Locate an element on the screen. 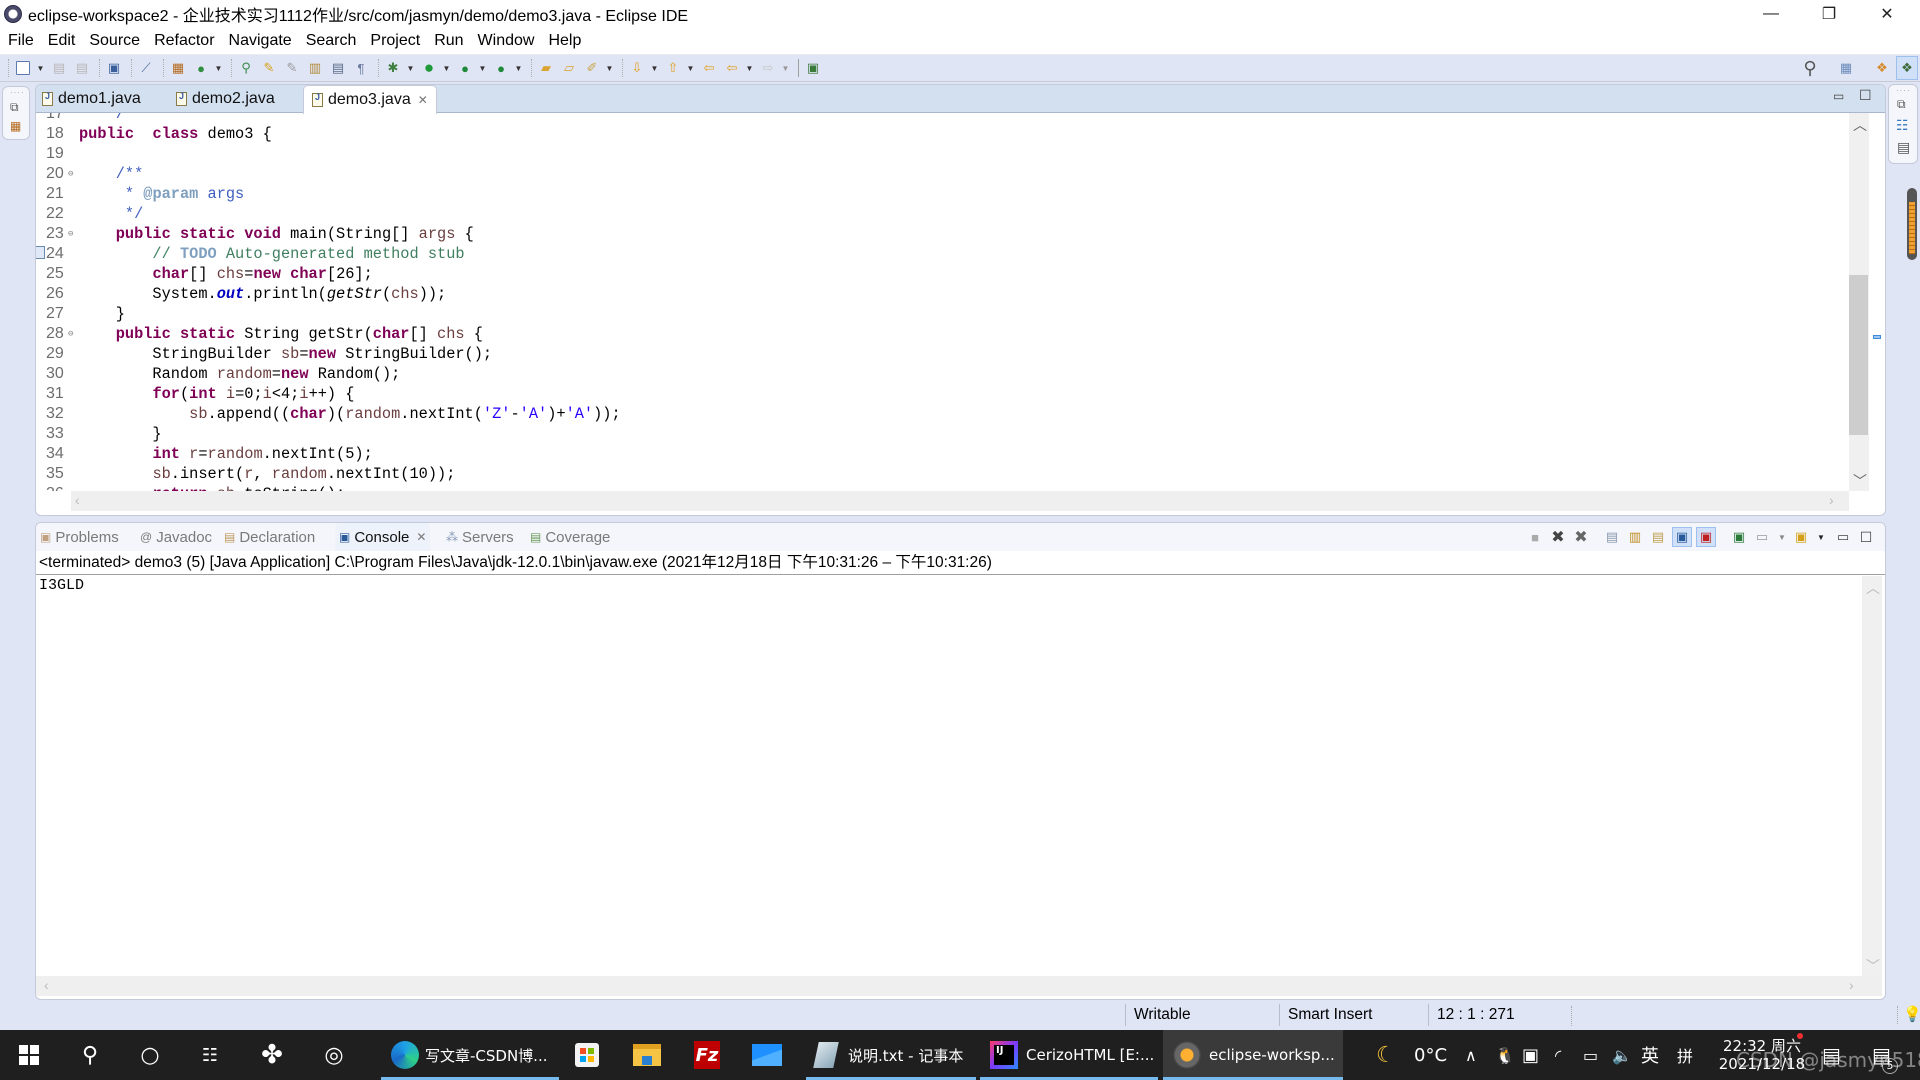 The image size is (1920, 1080). java-perspective-icon: ❖ is located at coordinates (1907, 68).